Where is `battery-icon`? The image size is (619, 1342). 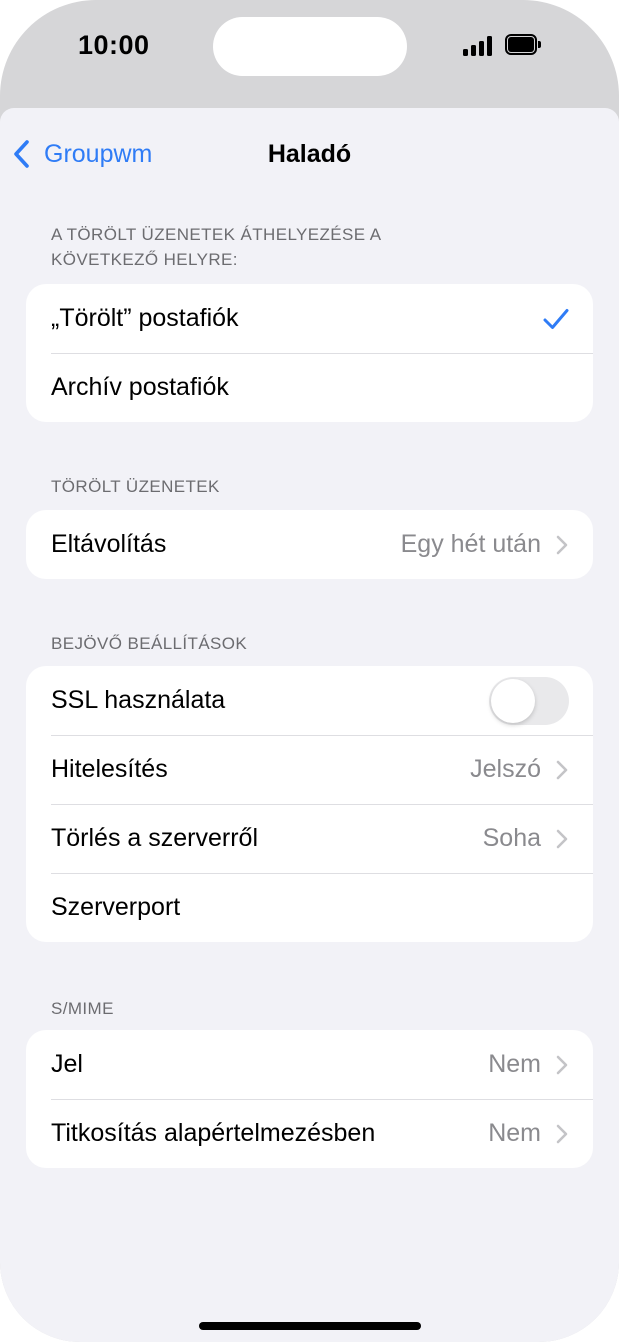 battery-icon is located at coordinates (523, 44).